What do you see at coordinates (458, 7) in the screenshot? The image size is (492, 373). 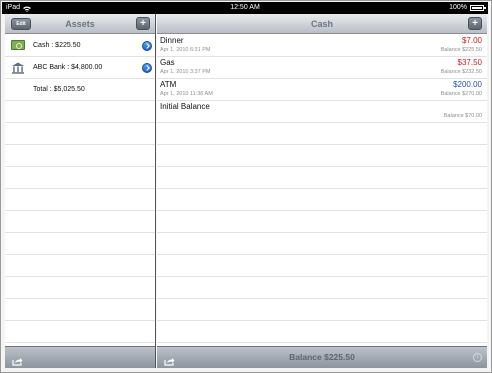 I see `battery-percent: 100%` at bounding box center [458, 7].